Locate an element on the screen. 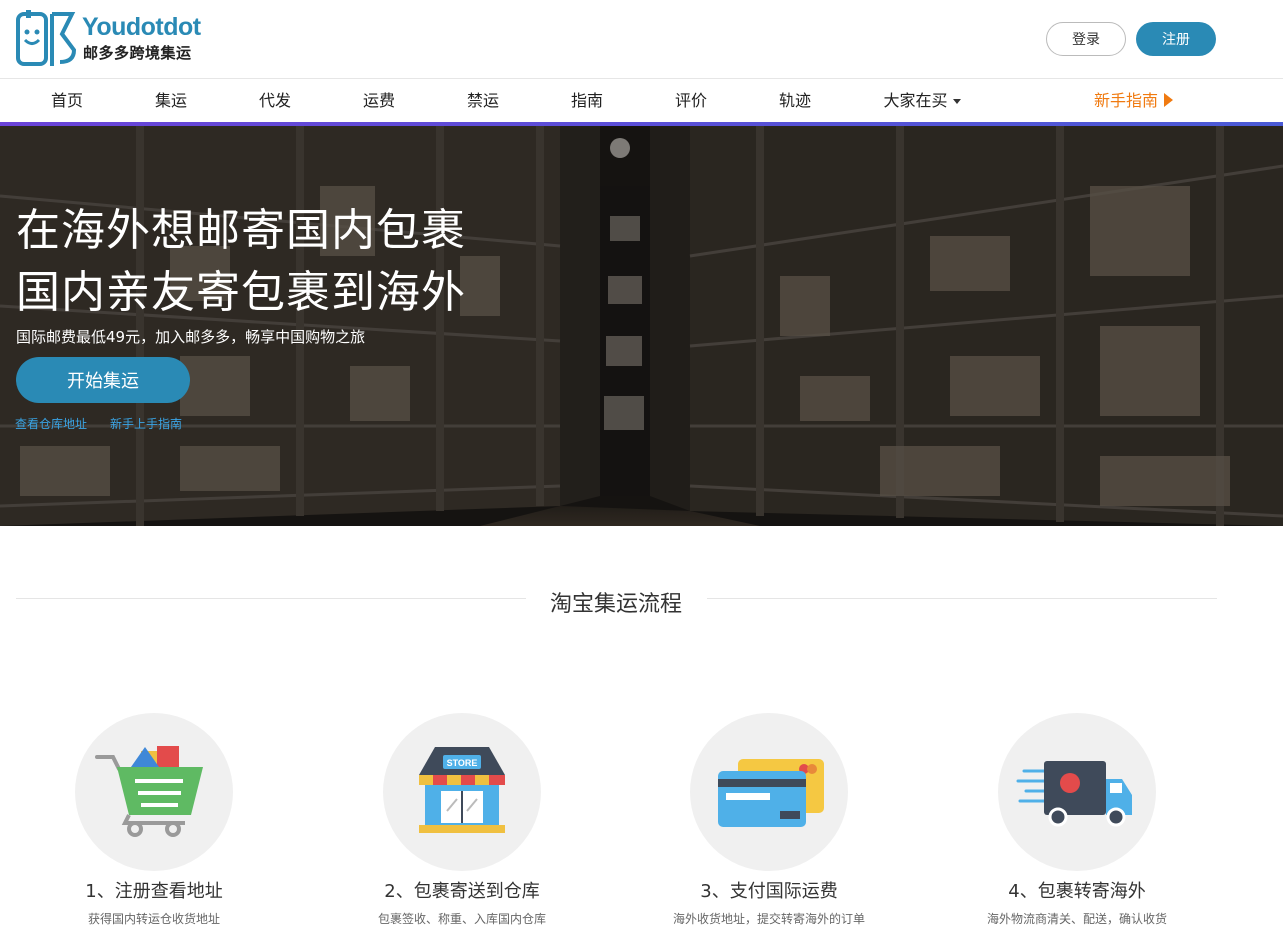  step-title: 1、注册查看地址 is located at coordinates (154, 891).